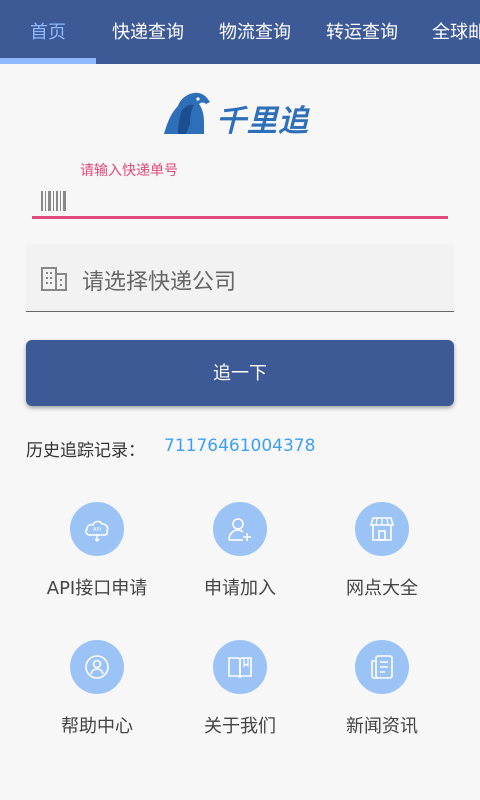  I want to click on add-user-icon, so click(239, 529).